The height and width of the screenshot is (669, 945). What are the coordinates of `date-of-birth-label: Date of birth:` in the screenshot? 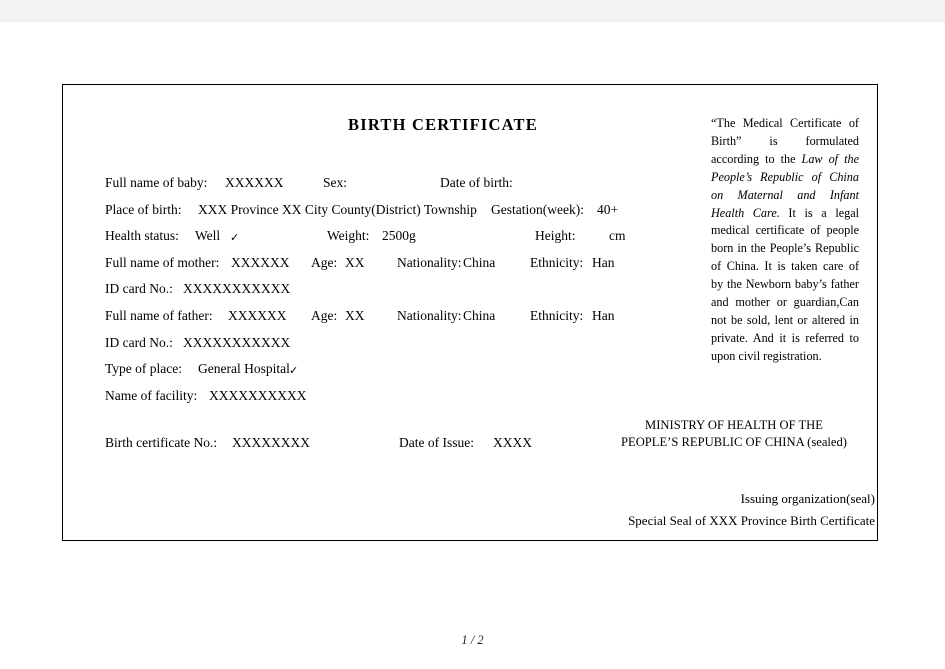 It's located at (476, 182).